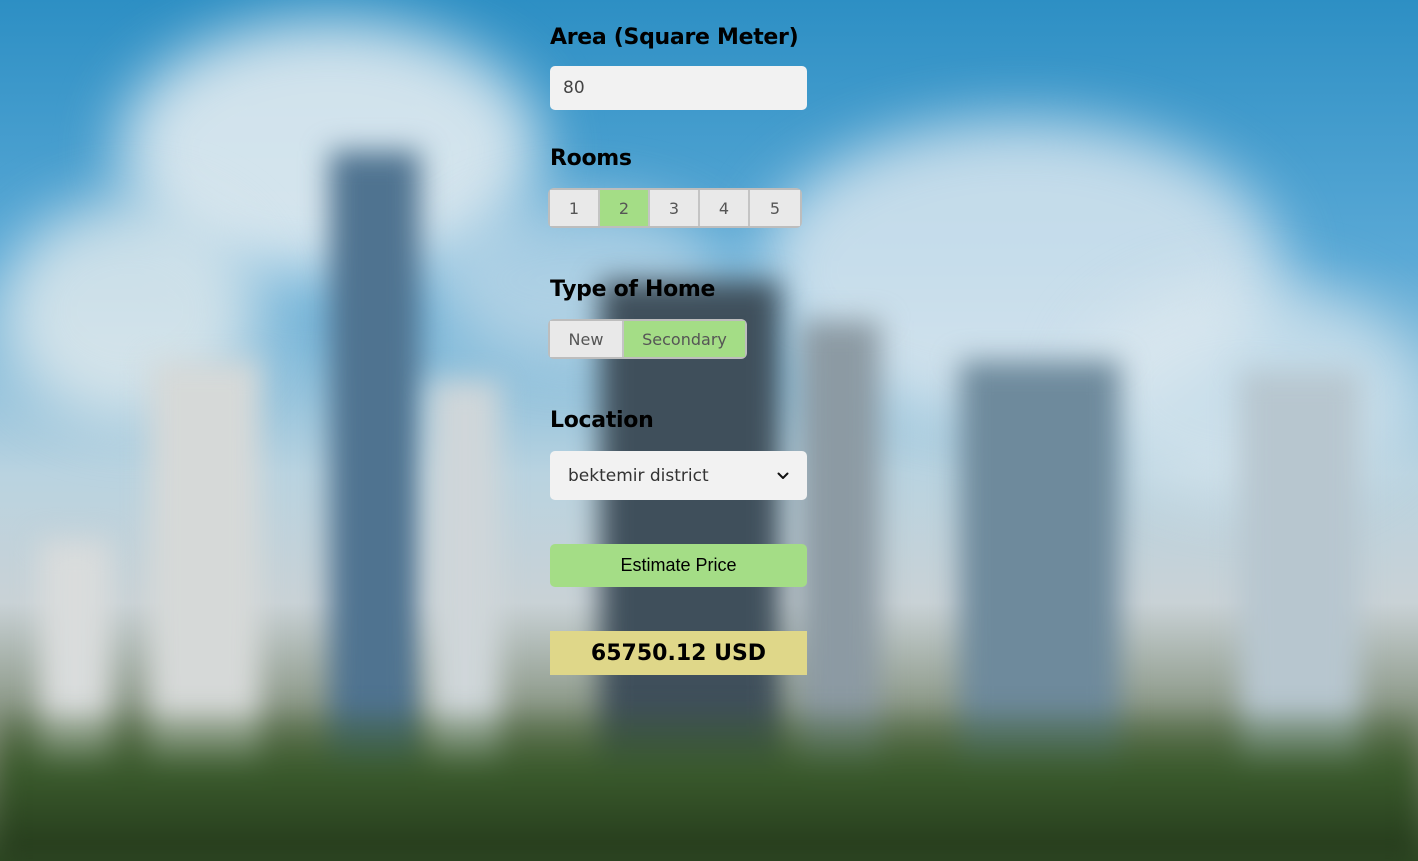 Image resolution: width=1418 pixels, height=861 pixels. What do you see at coordinates (602, 420) in the screenshot?
I see `location-label: Location` at bounding box center [602, 420].